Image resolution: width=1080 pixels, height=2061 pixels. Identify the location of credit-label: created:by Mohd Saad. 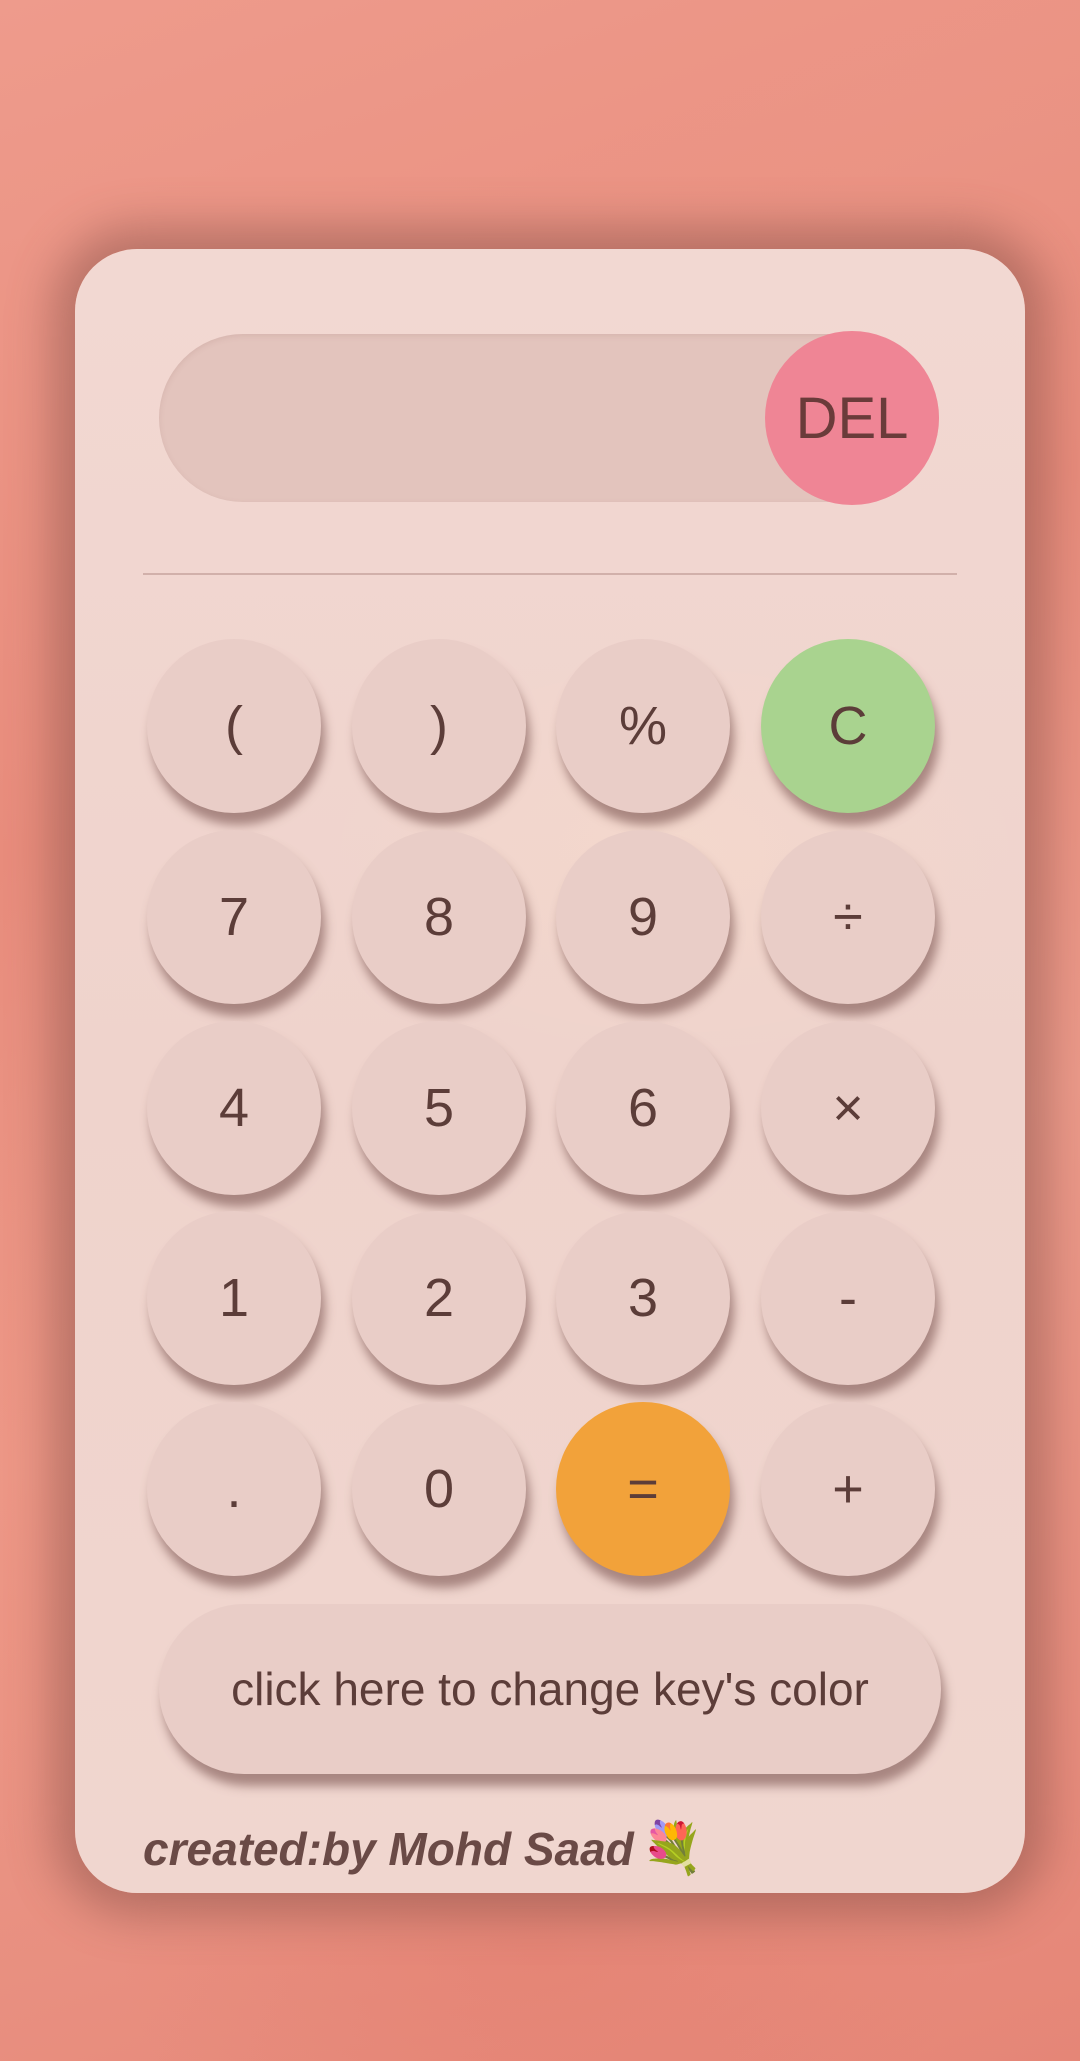
(388, 1848).